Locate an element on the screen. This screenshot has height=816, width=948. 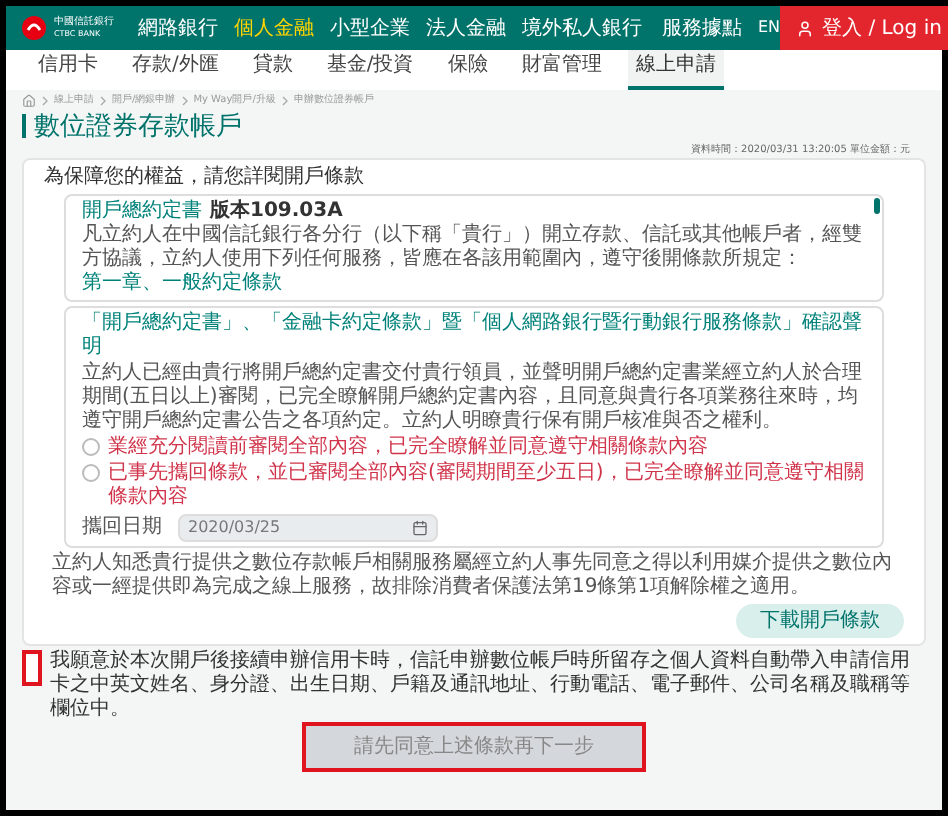
sub-nav-tab: 信用卡 is located at coordinates (68, 70).